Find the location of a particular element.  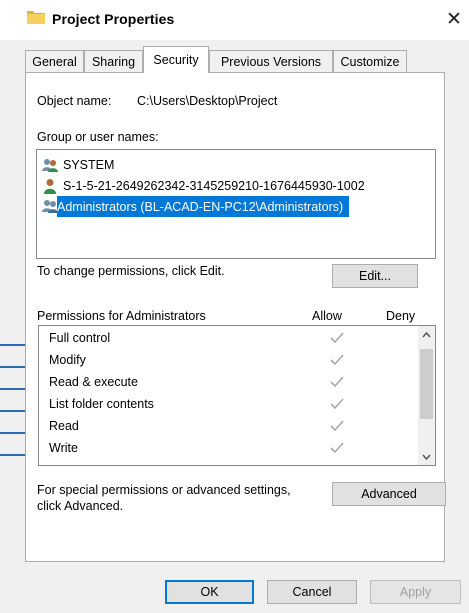

object-name-label: Object name: is located at coordinates (74, 101).